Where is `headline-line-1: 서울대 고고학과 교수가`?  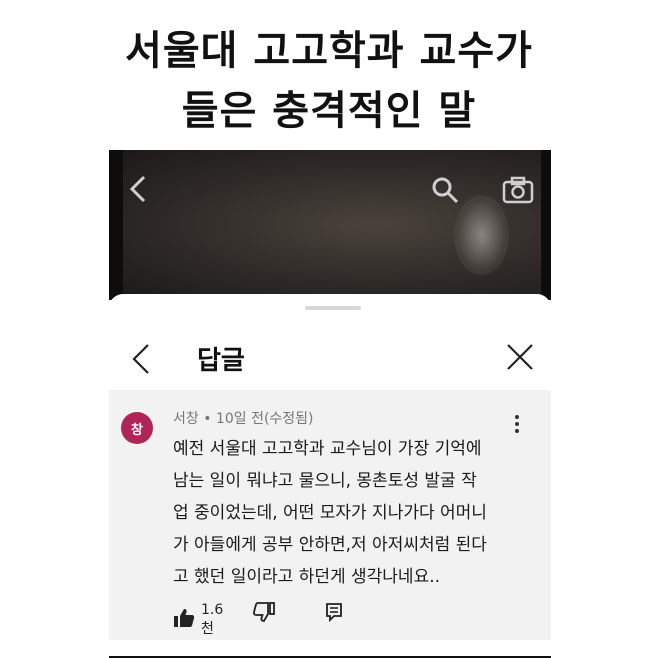
headline-line-1: 서울대 고고학과 교수가 is located at coordinates (329, 51).